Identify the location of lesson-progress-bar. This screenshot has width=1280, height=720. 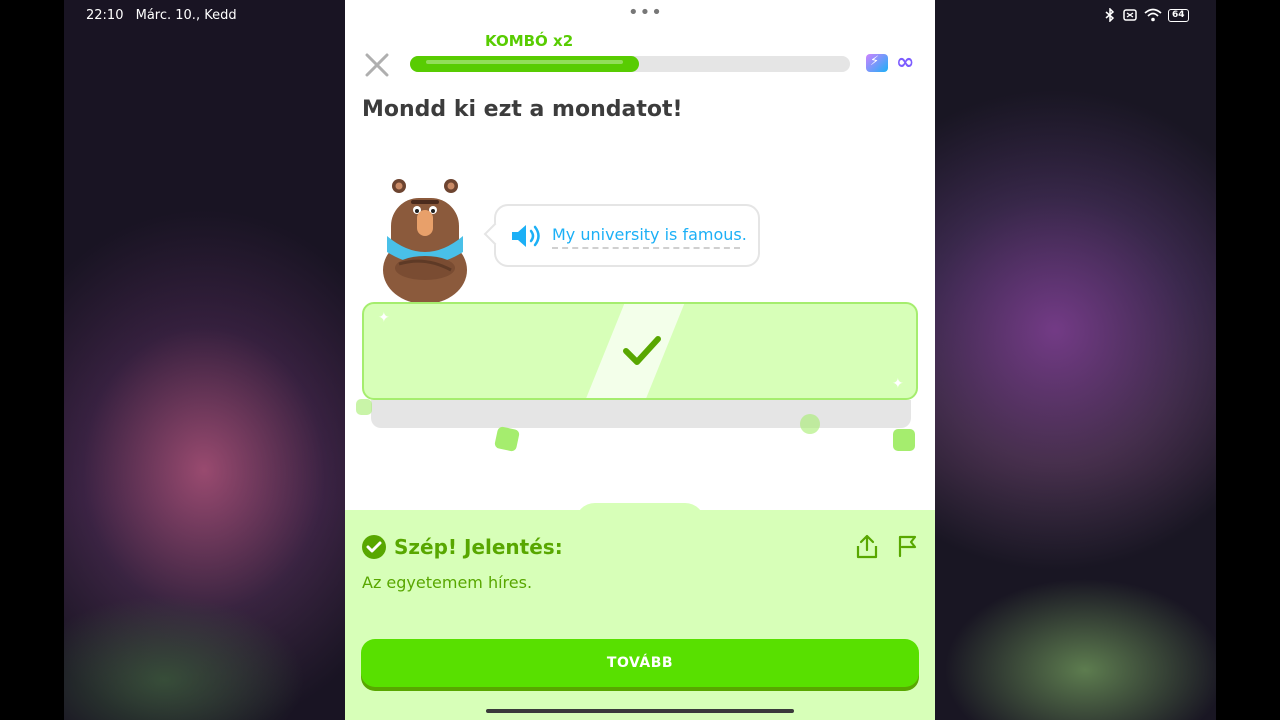
(630, 64).